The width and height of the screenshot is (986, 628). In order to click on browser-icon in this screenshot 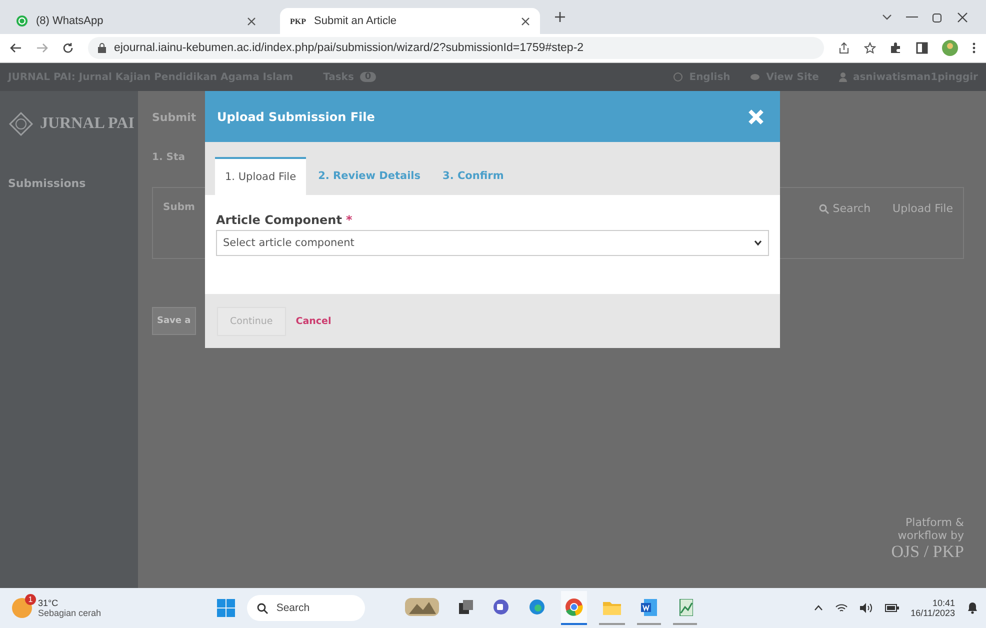, I will do `click(574, 607)`.